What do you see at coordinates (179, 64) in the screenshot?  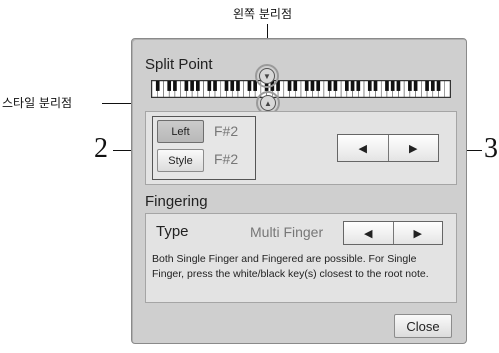 I see `split-point-title: Split Point` at bounding box center [179, 64].